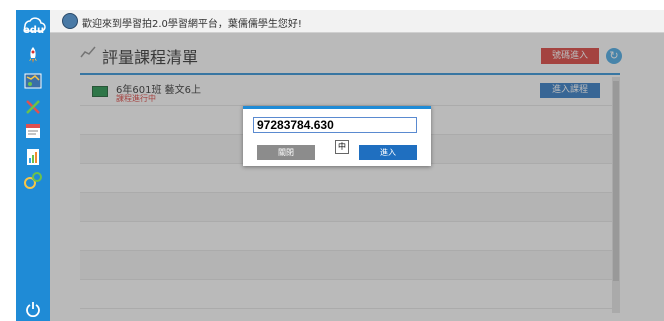 This screenshot has width=664, height=321. Describe the element at coordinates (357, 21) in the screenshot. I see `top-bar: 歡迎來到學習拍2.0學習網平台，葉儒儒學生您好!` at that location.